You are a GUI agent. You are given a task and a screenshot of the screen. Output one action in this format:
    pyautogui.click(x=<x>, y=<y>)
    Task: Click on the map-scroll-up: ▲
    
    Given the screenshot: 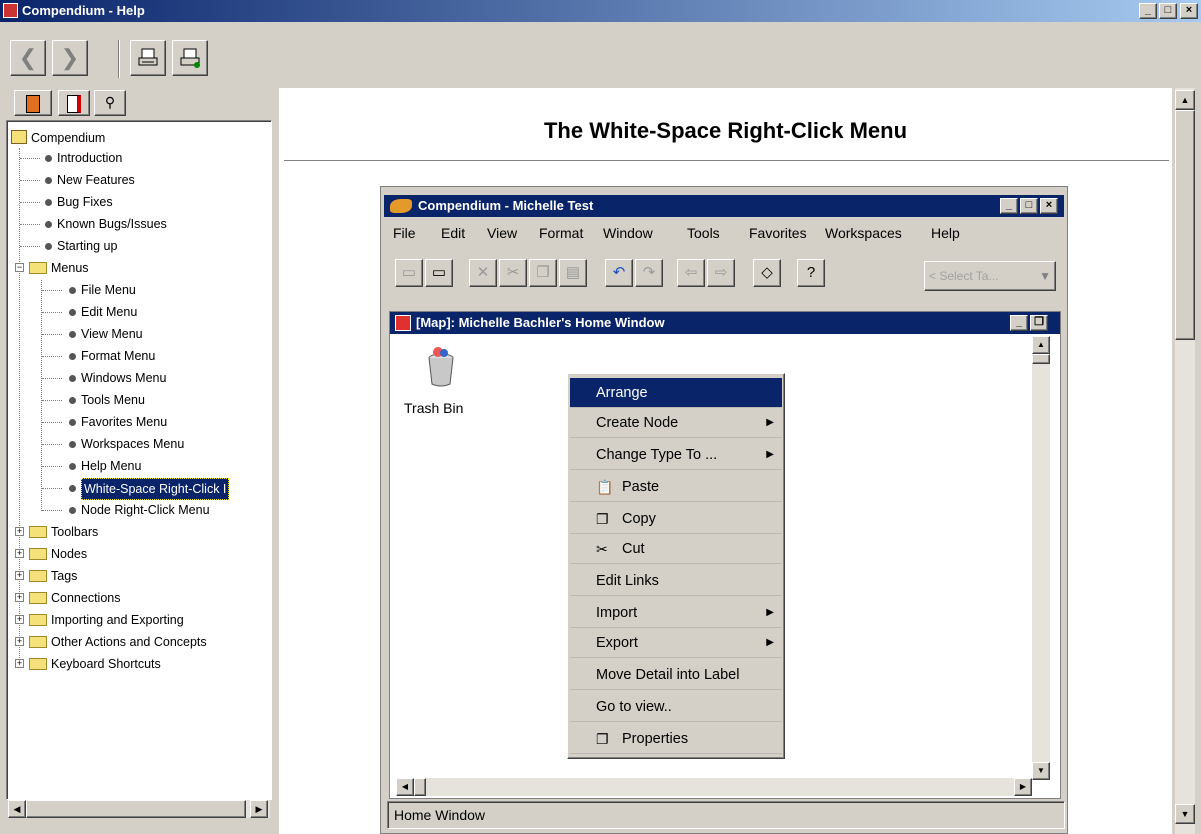 What is the action you would take?
    pyautogui.click(x=1041, y=345)
    